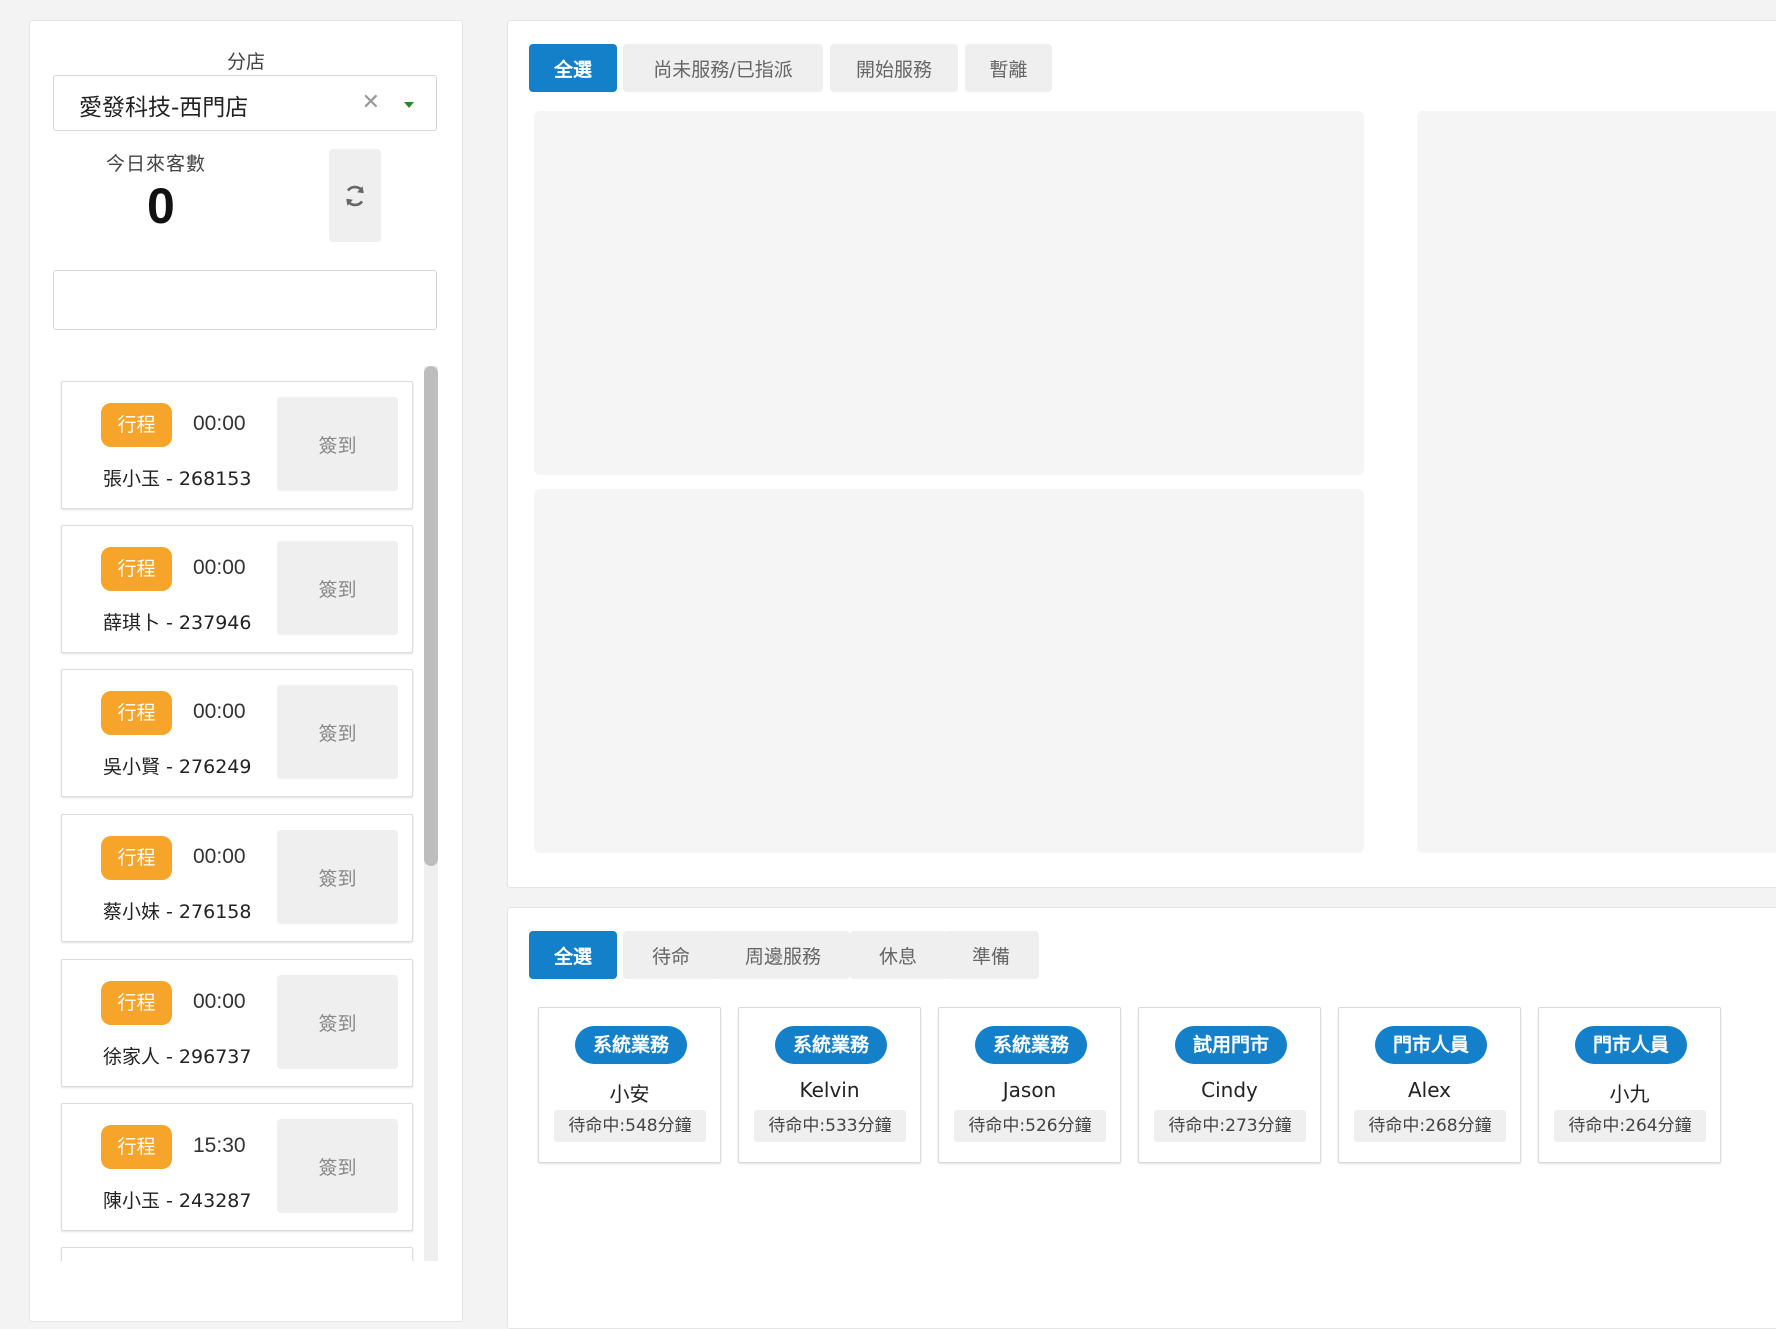 This screenshot has height=1329, width=1776. I want to click on dropdown-arrow-icon, so click(409, 105).